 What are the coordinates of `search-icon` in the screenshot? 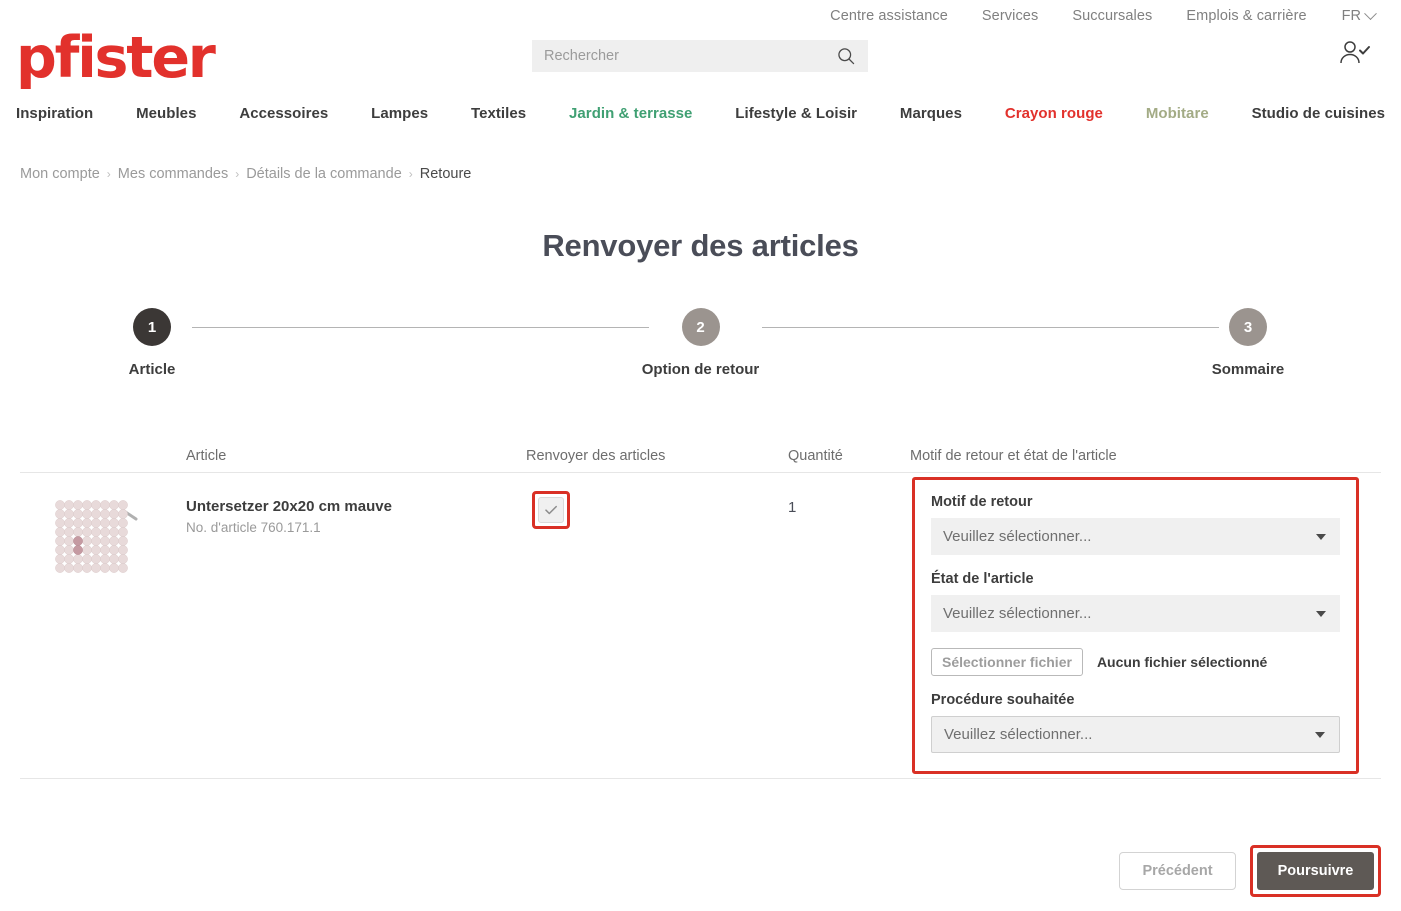 It's located at (846, 56).